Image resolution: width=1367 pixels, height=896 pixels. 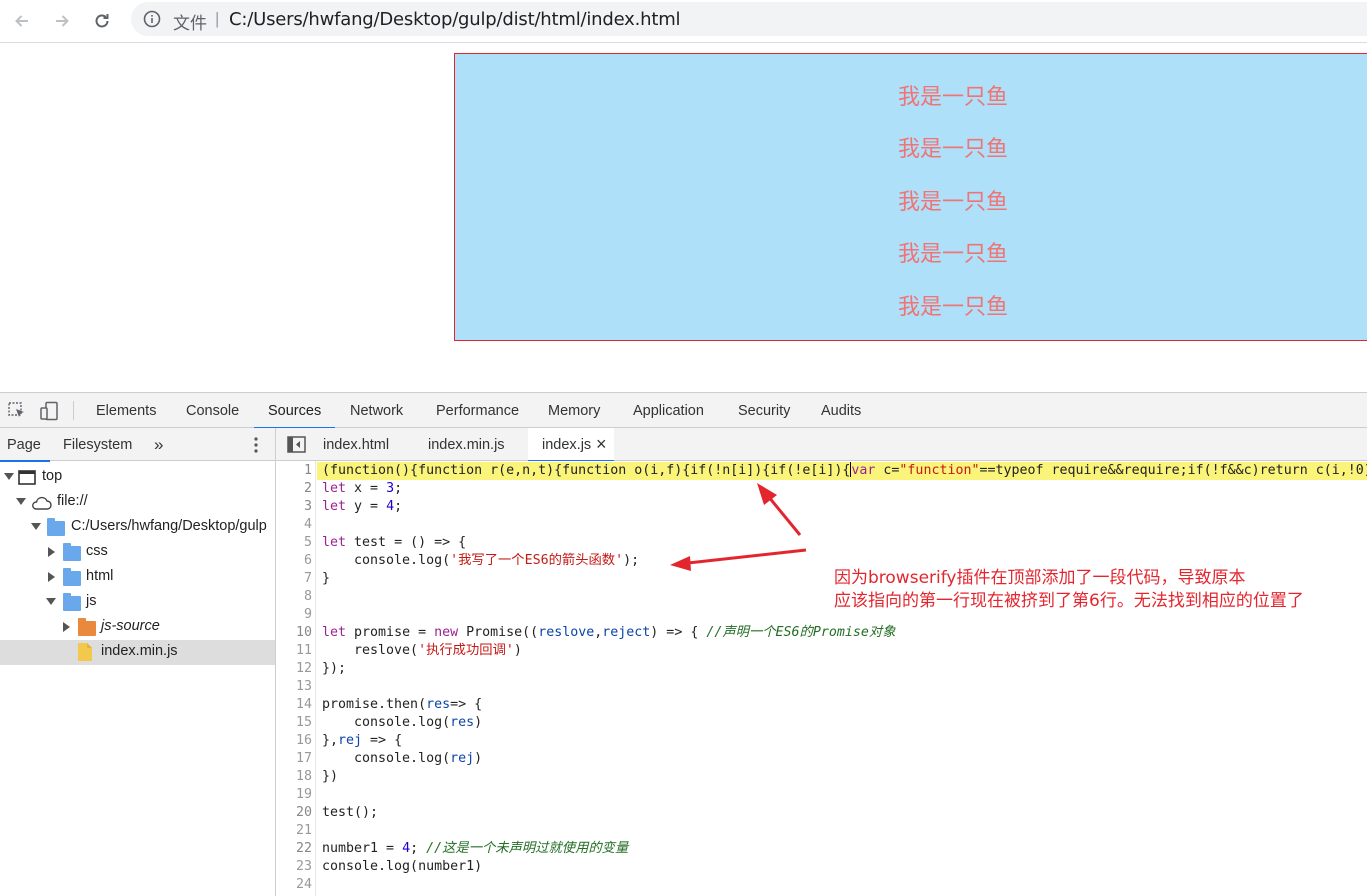 I want to click on code-line: let x = 3;, so click(x=362, y=489).